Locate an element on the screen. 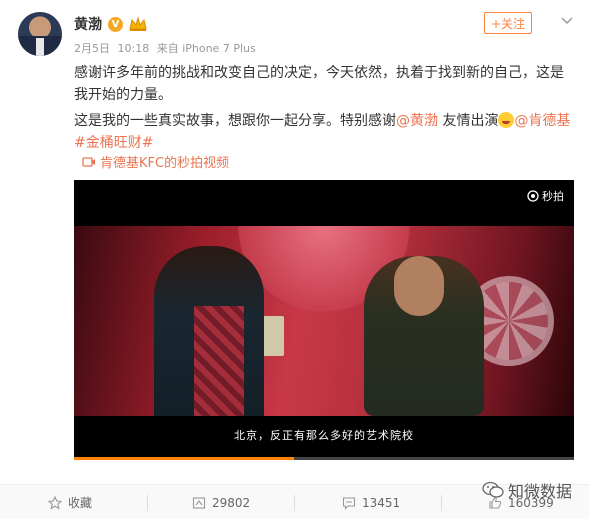 The width and height of the screenshot is (589, 519). repost-icon is located at coordinates (199, 502).